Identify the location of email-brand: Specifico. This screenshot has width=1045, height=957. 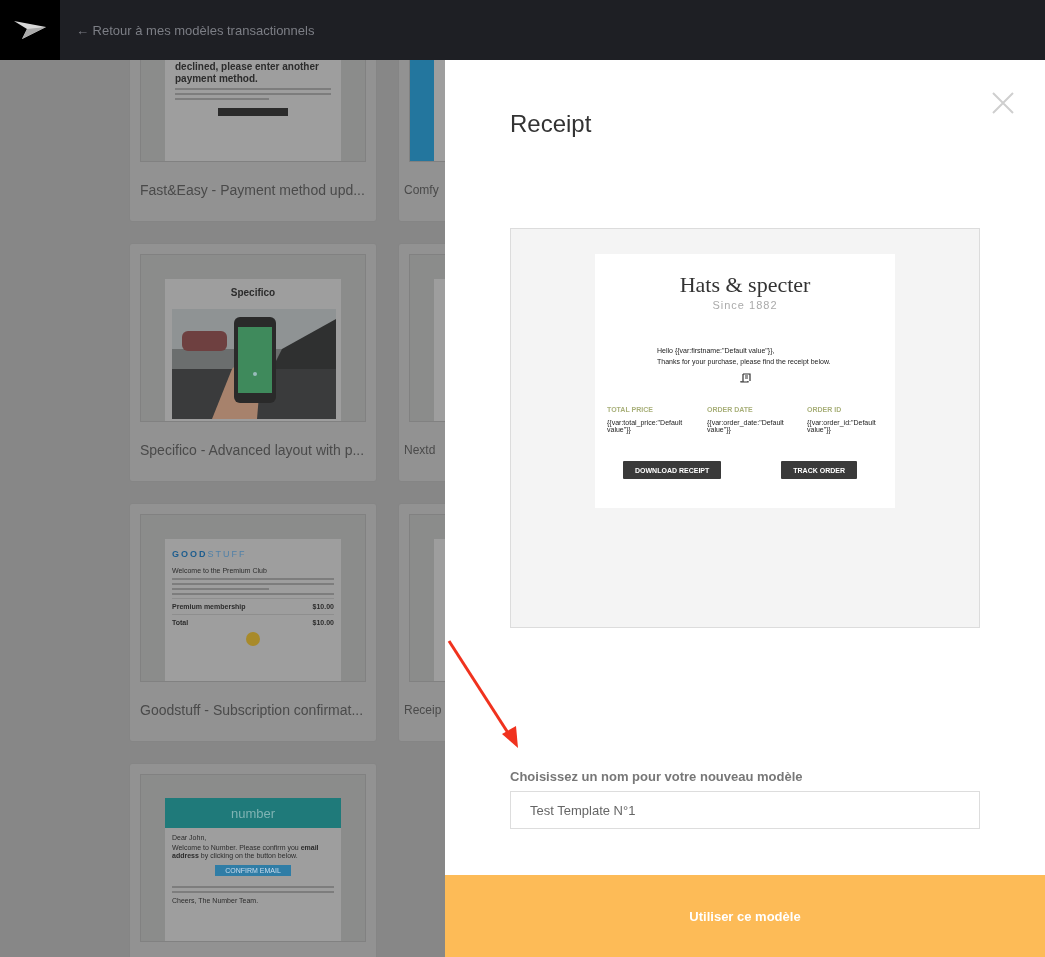
(253, 293).